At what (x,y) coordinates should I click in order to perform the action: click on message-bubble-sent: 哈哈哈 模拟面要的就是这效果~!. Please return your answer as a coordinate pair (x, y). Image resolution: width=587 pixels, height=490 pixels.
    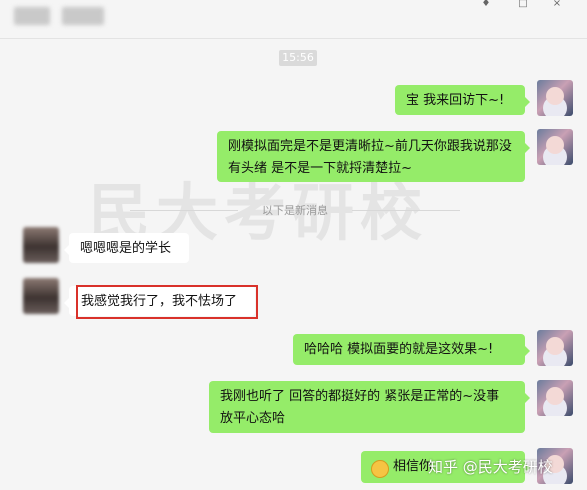
    Looking at the image, I should click on (411, 349).